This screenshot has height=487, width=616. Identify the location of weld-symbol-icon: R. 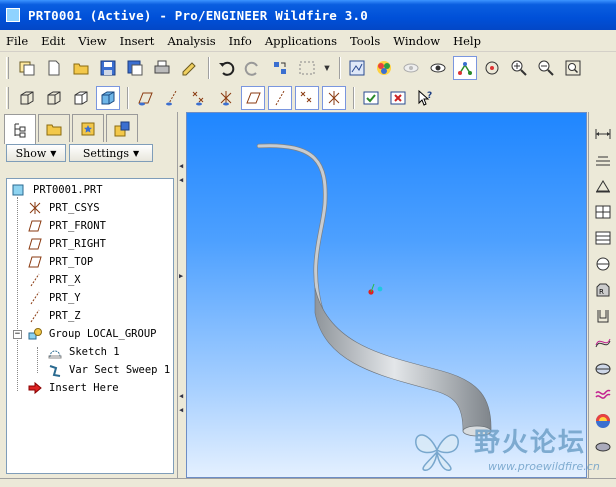
(603, 290).